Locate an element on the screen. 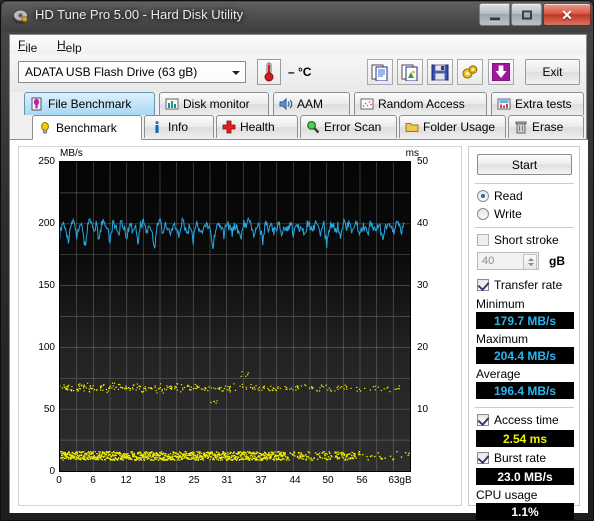 The width and height of the screenshot is (594, 521). checkbox-transfer-rate-icon is located at coordinates (483, 285).